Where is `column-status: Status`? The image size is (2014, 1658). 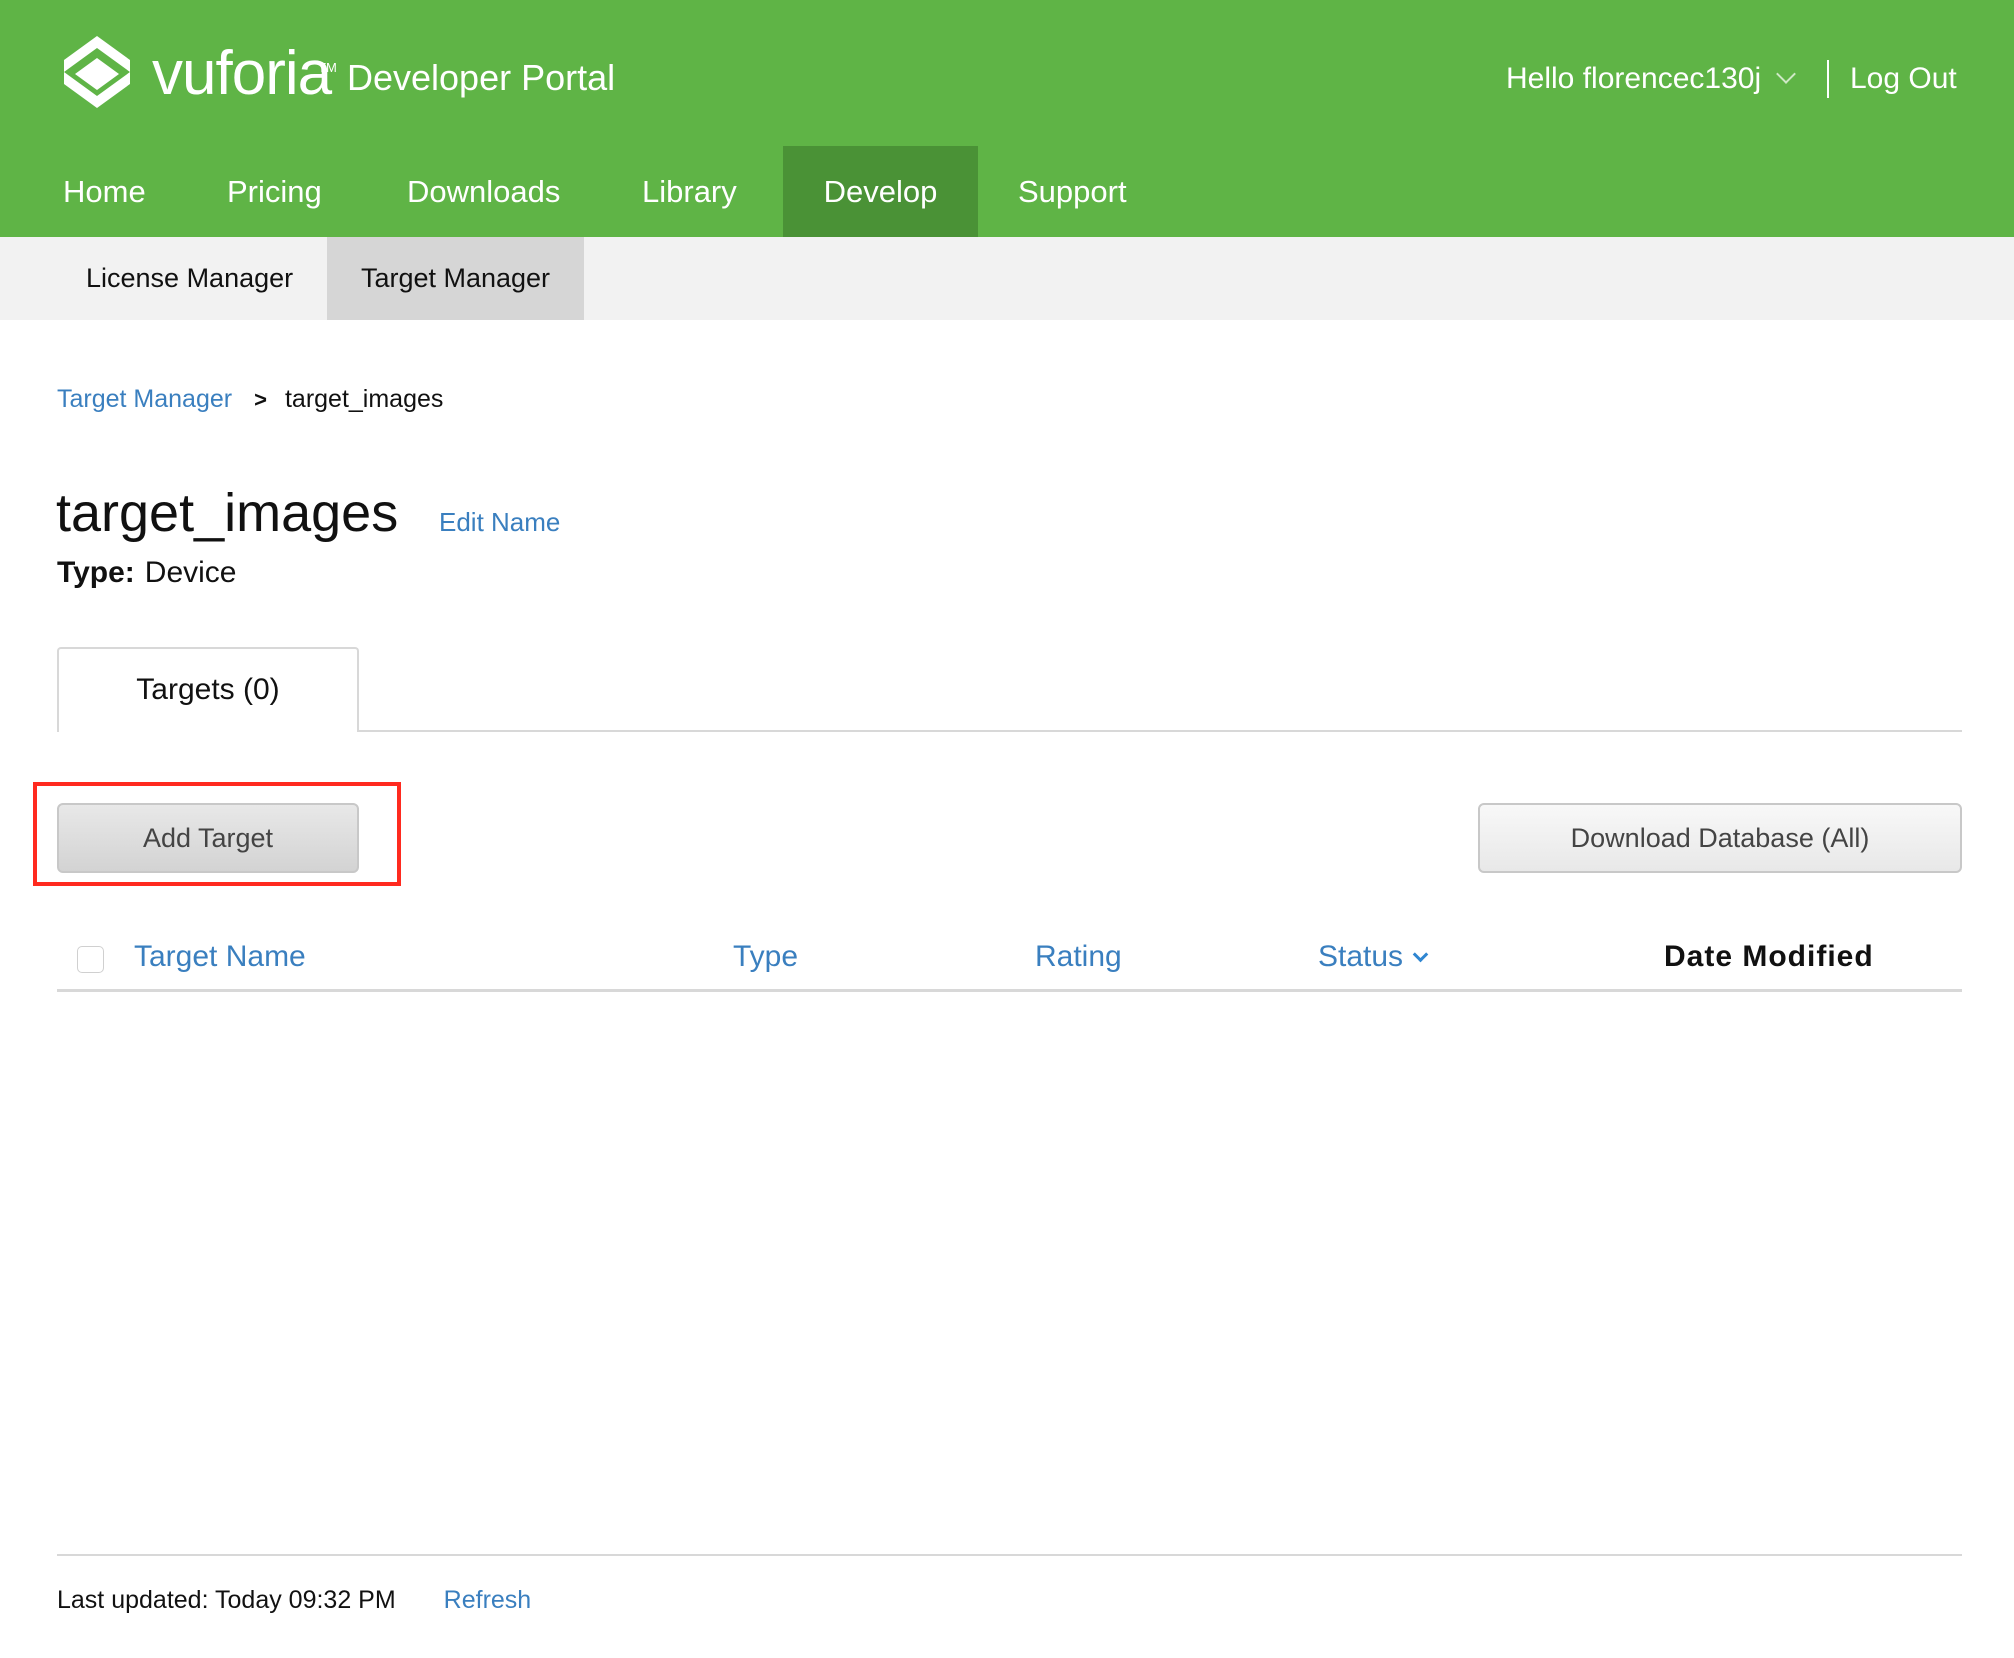 column-status: Status is located at coordinates (1373, 957).